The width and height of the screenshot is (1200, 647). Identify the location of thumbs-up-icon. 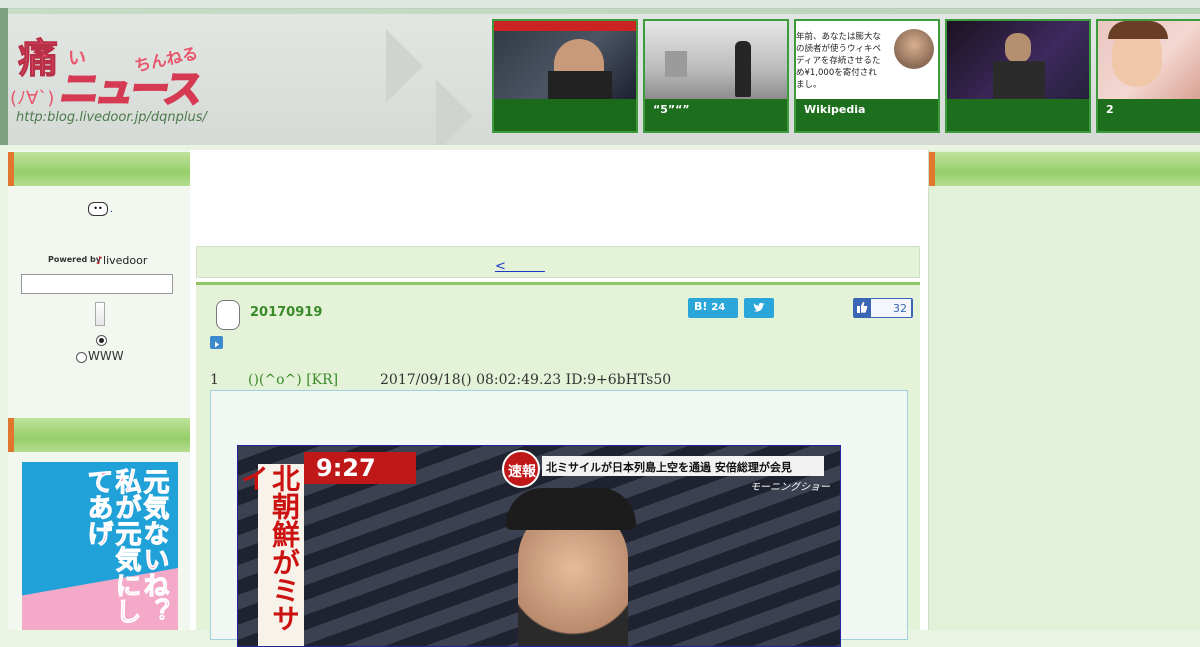
(862, 307).